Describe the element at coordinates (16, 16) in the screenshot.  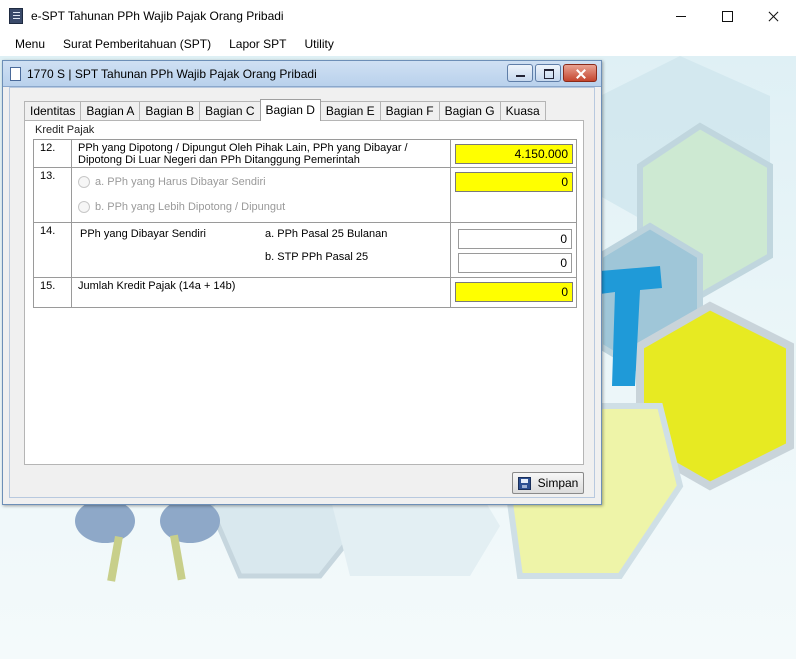
I see `app-icon` at that location.